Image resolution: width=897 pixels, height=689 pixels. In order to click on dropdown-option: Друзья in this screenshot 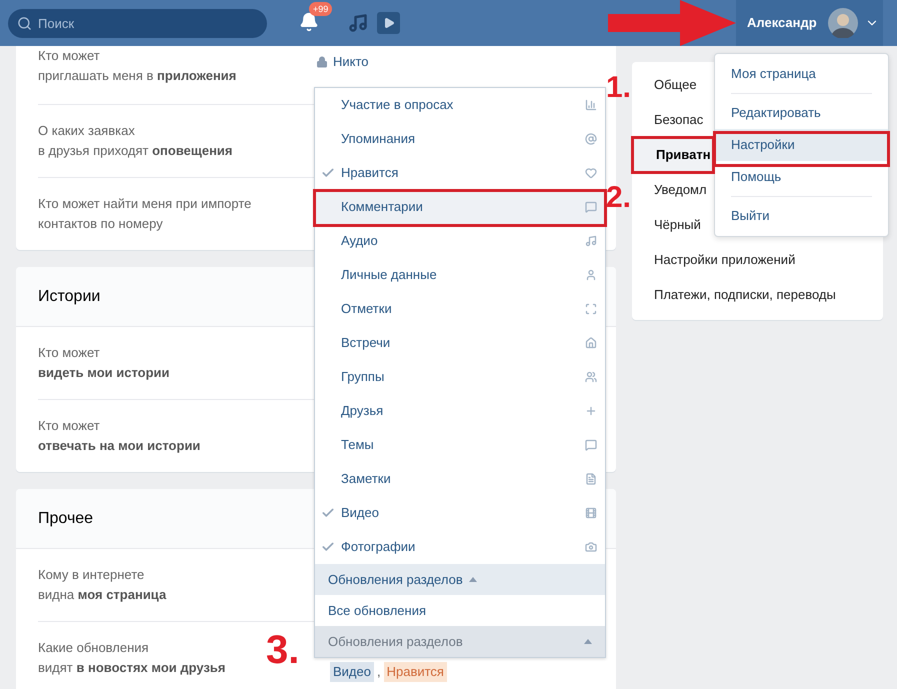, I will do `click(460, 411)`.